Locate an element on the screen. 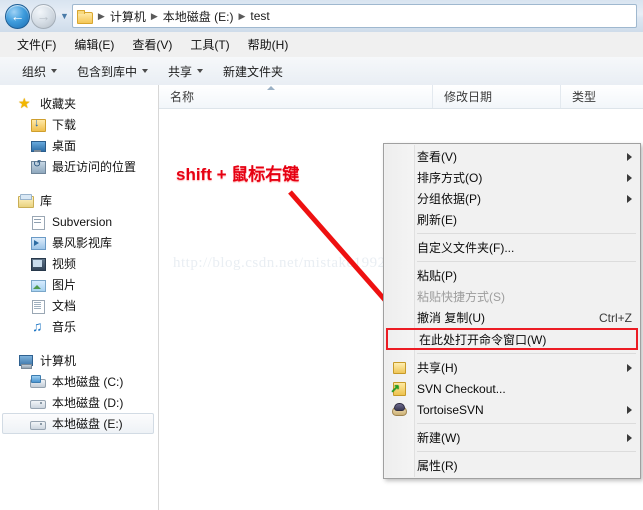 The width and height of the screenshot is (643, 510). sidebar-item-item: 音乐 is located at coordinates (79, 326).